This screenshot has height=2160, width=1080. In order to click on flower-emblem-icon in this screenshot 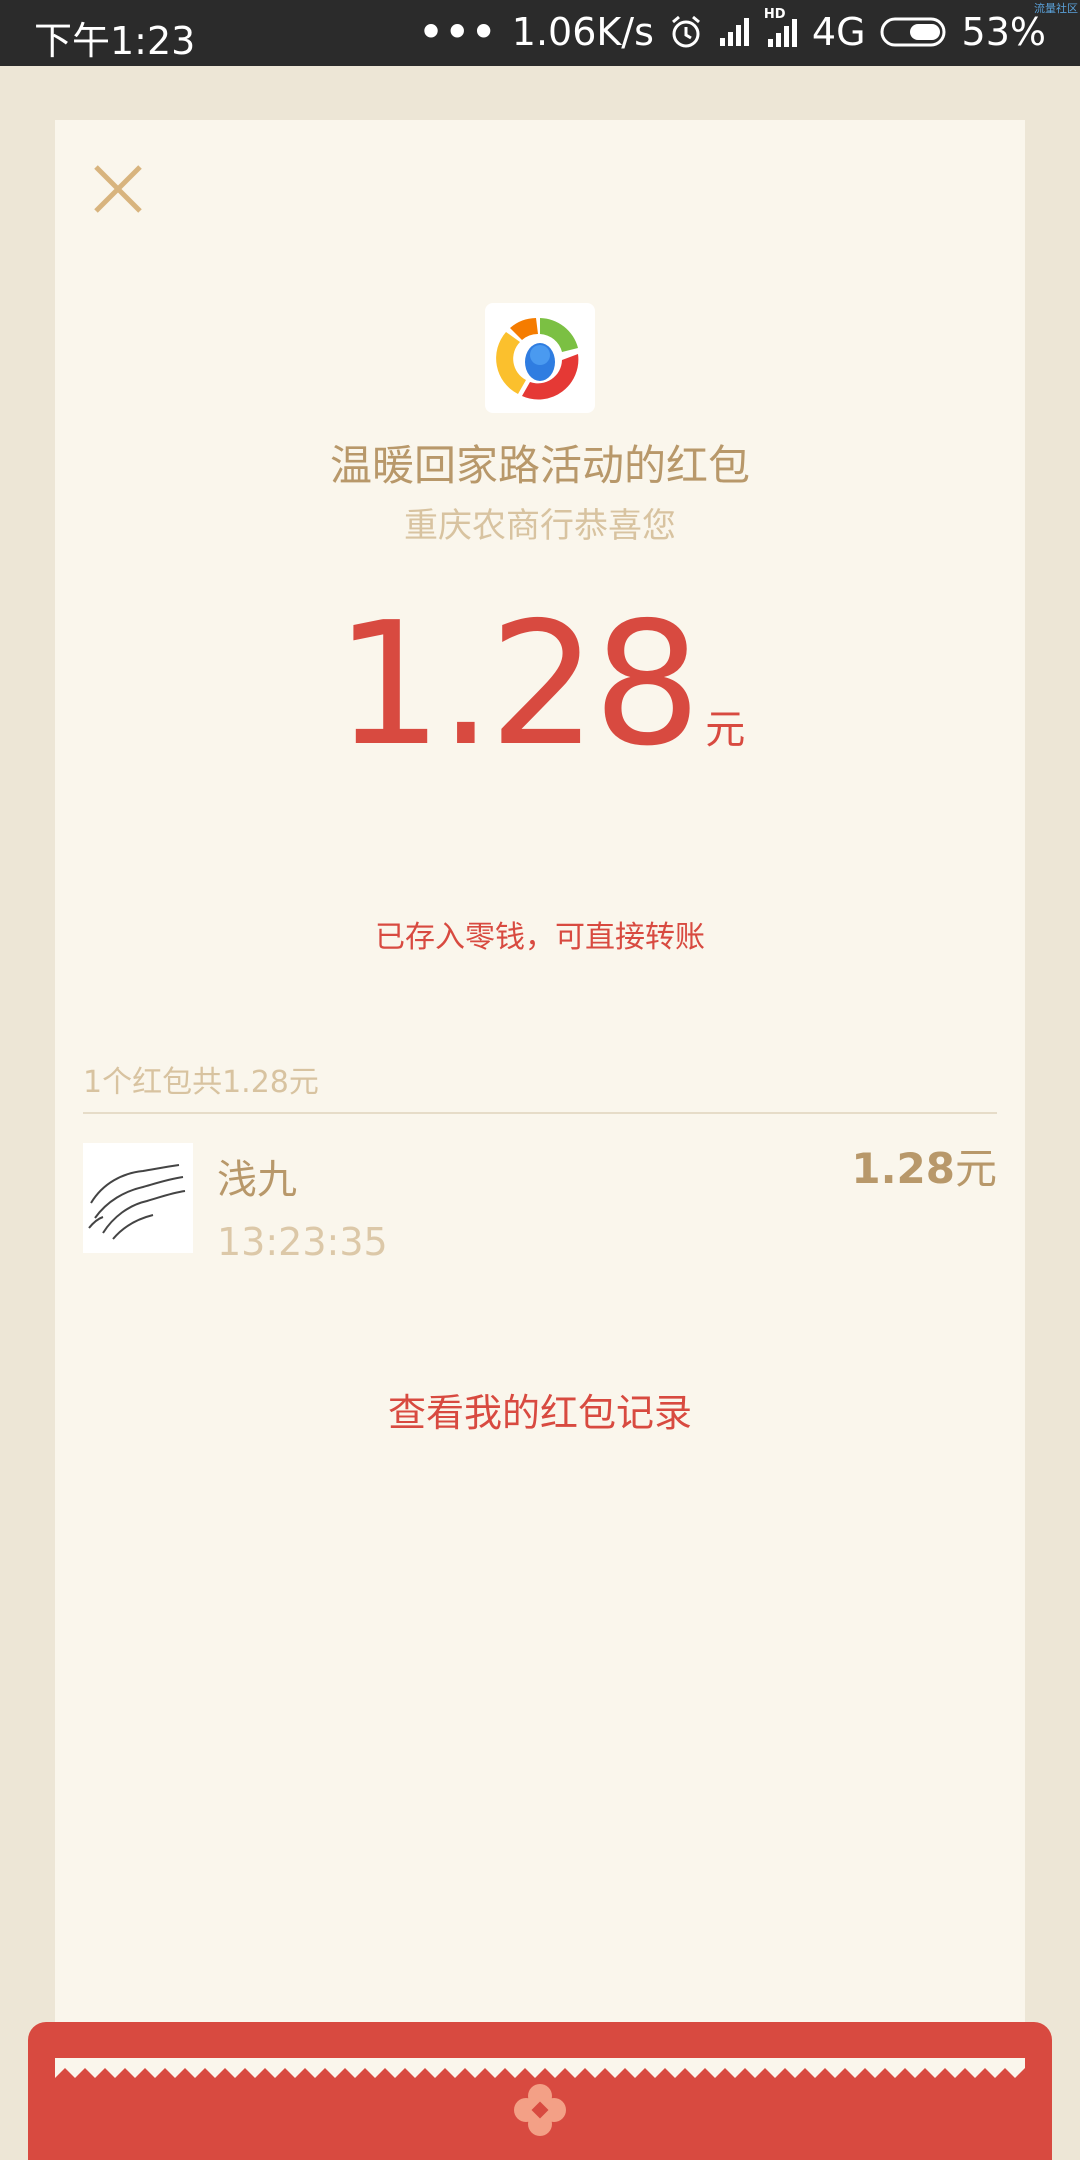, I will do `click(540, 2110)`.